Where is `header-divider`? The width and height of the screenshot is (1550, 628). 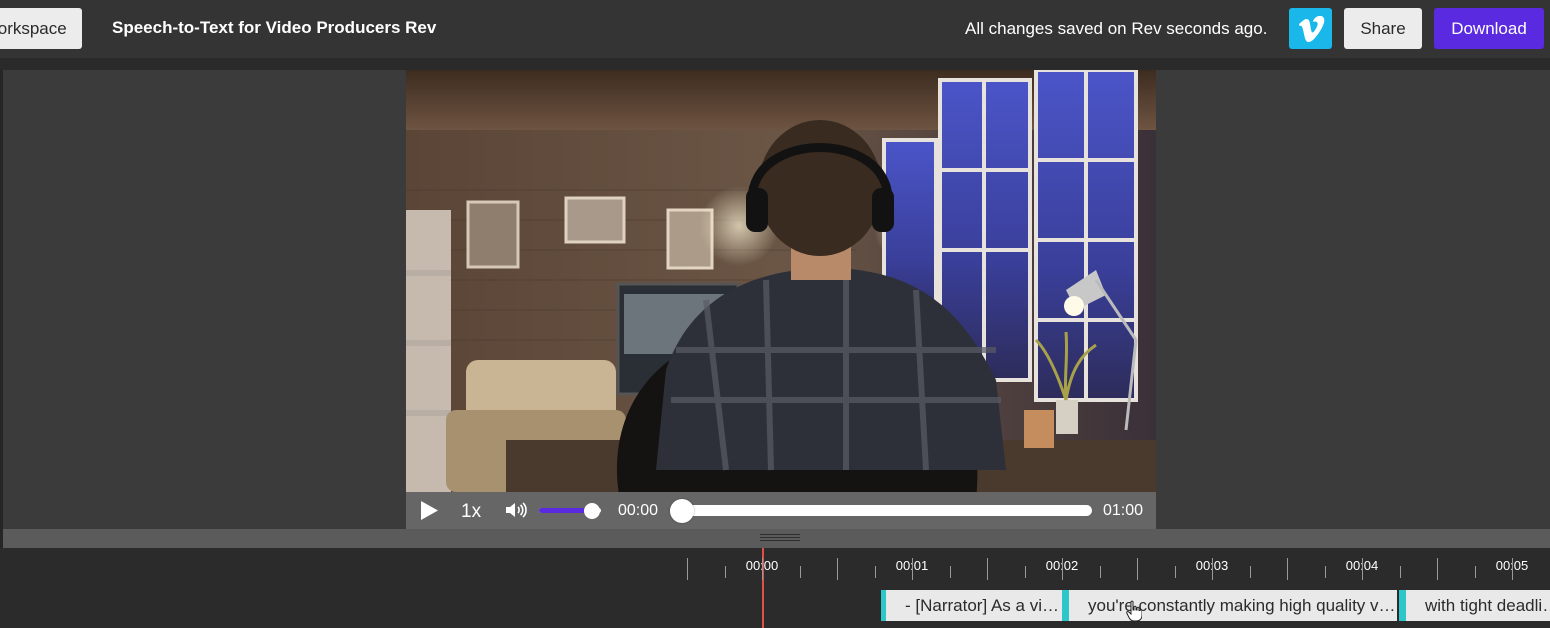 header-divider is located at coordinates (775, 64).